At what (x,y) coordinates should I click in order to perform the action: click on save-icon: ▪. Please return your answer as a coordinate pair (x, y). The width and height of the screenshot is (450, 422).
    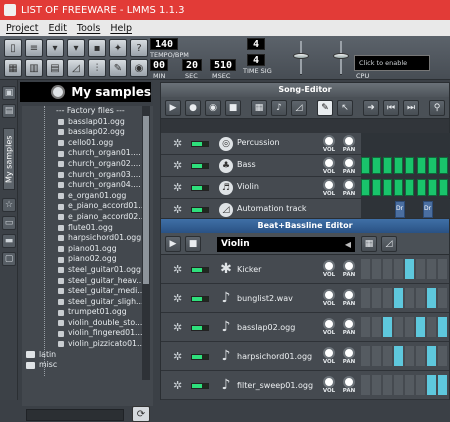
    Looking at the image, I should click on (97, 48).